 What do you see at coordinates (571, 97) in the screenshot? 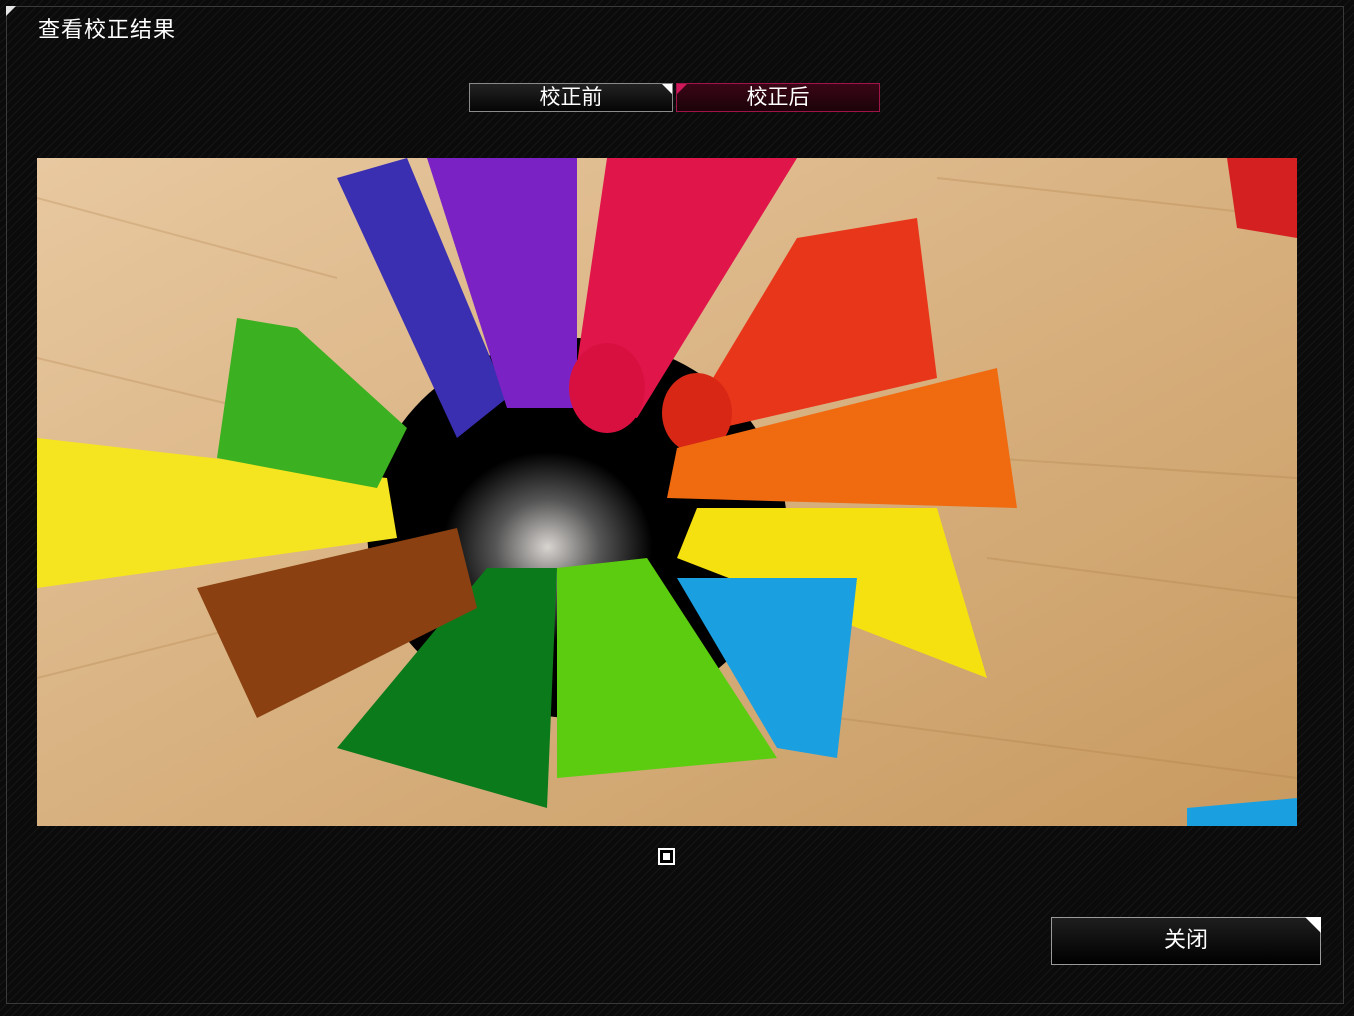
I see `tab-before-correction: 校正前` at bounding box center [571, 97].